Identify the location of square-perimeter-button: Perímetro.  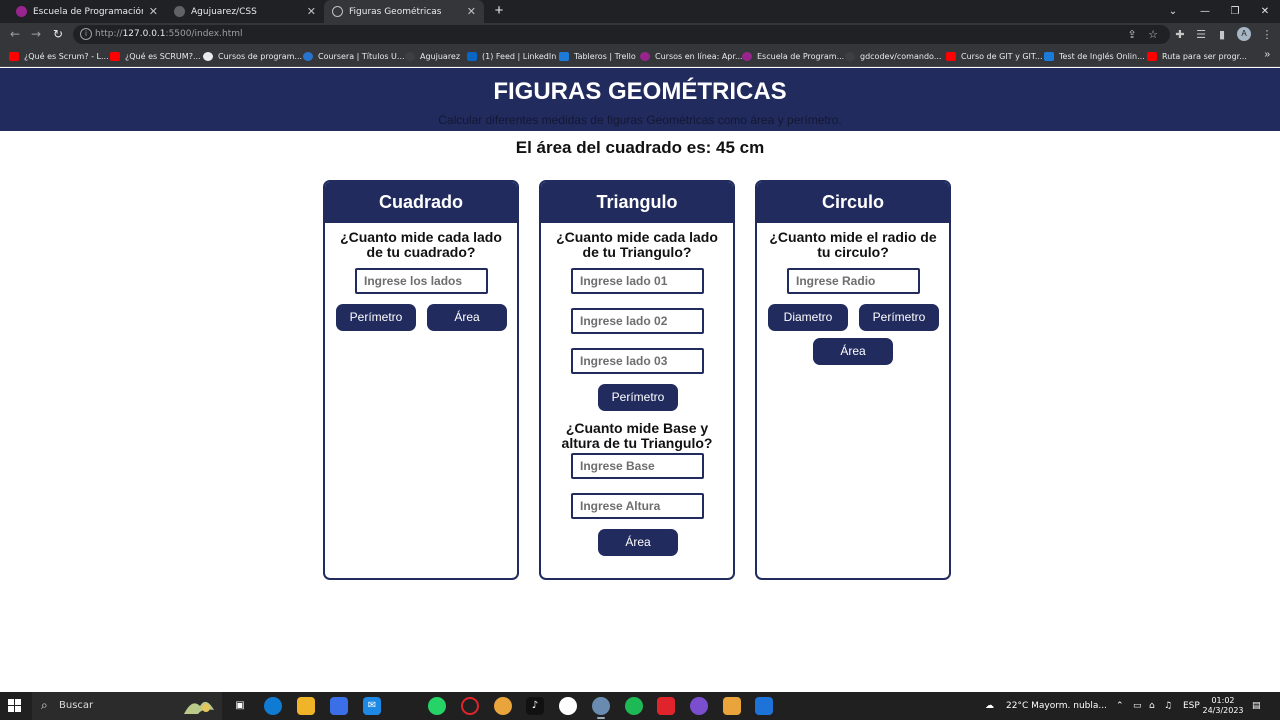
(376, 317).